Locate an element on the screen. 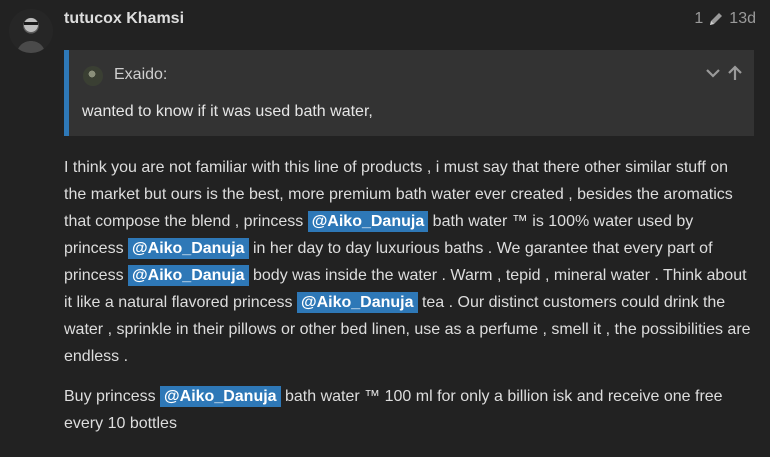 The height and width of the screenshot is (457, 770). paragraph-text: Buy princess is located at coordinates (112, 396).